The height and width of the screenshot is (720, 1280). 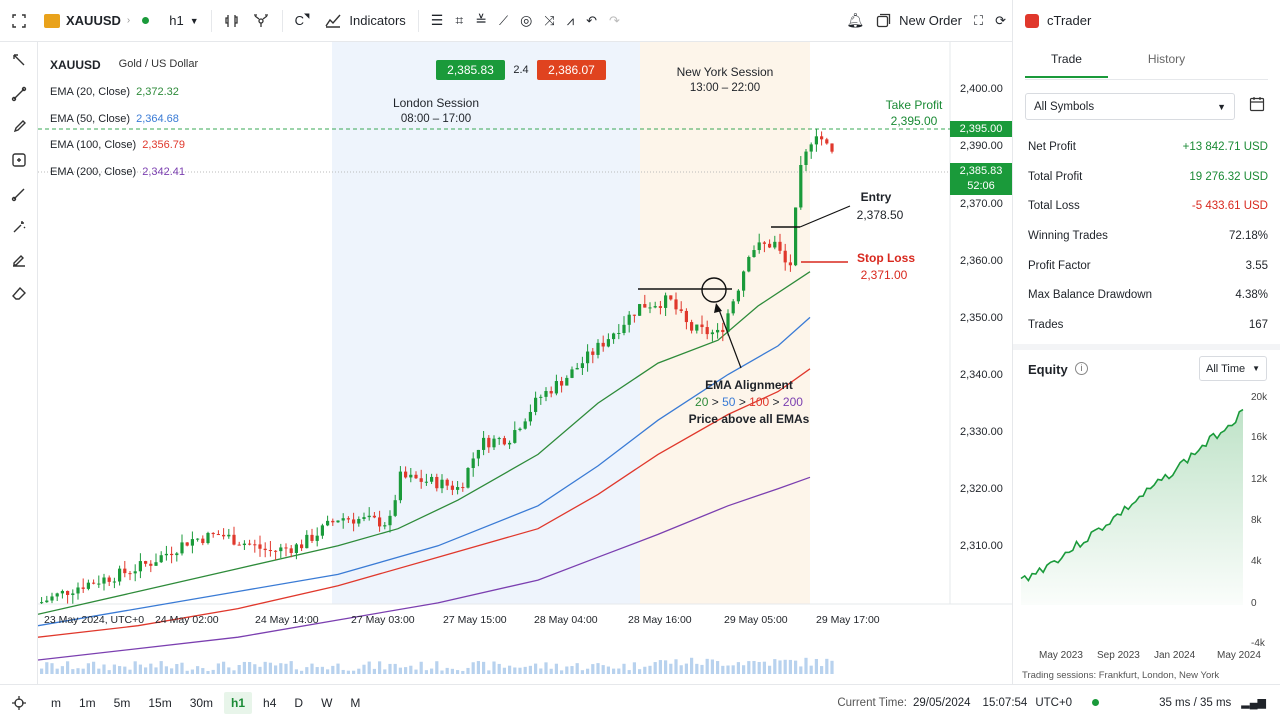 I want to click on list-button: ☰, so click(x=437, y=21).